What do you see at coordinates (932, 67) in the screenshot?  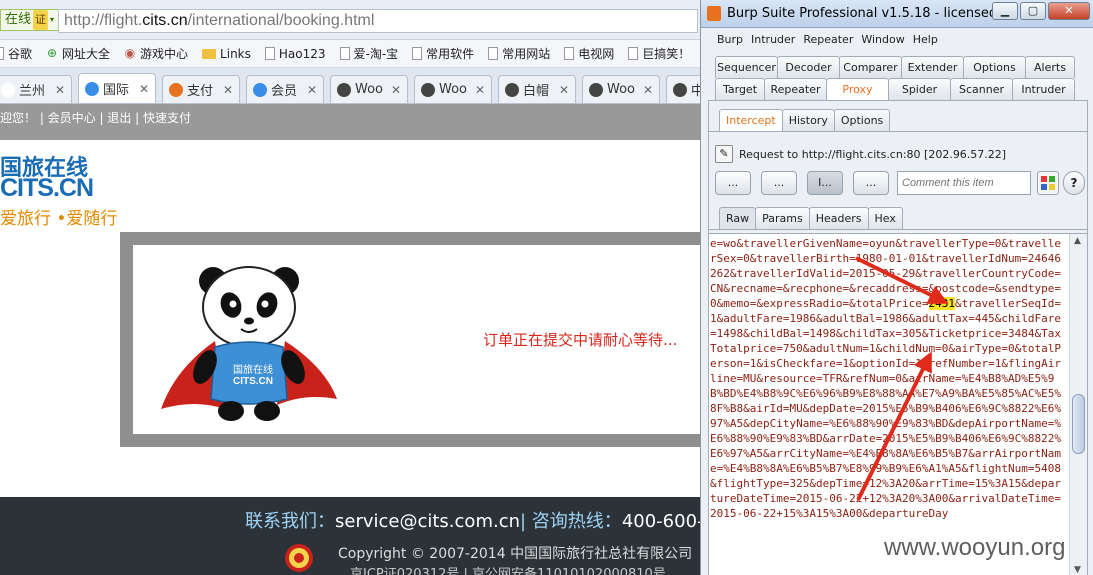 I see `tab-extender: Extender` at bounding box center [932, 67].